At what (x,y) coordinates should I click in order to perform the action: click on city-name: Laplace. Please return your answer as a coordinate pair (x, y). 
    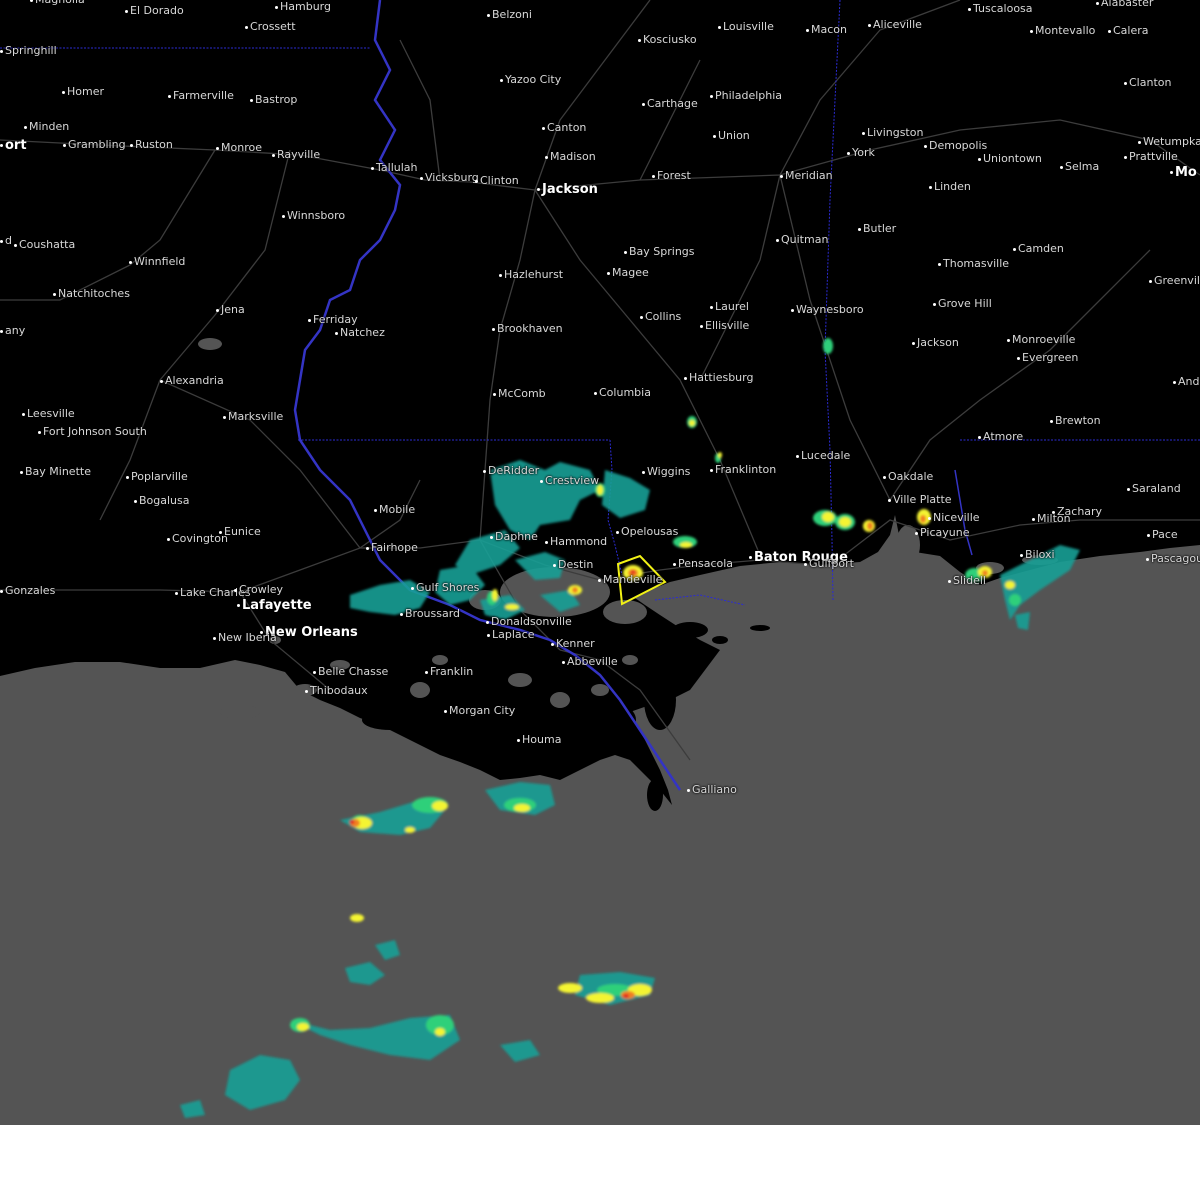
    Looking at the image, I should click on (513, 634).